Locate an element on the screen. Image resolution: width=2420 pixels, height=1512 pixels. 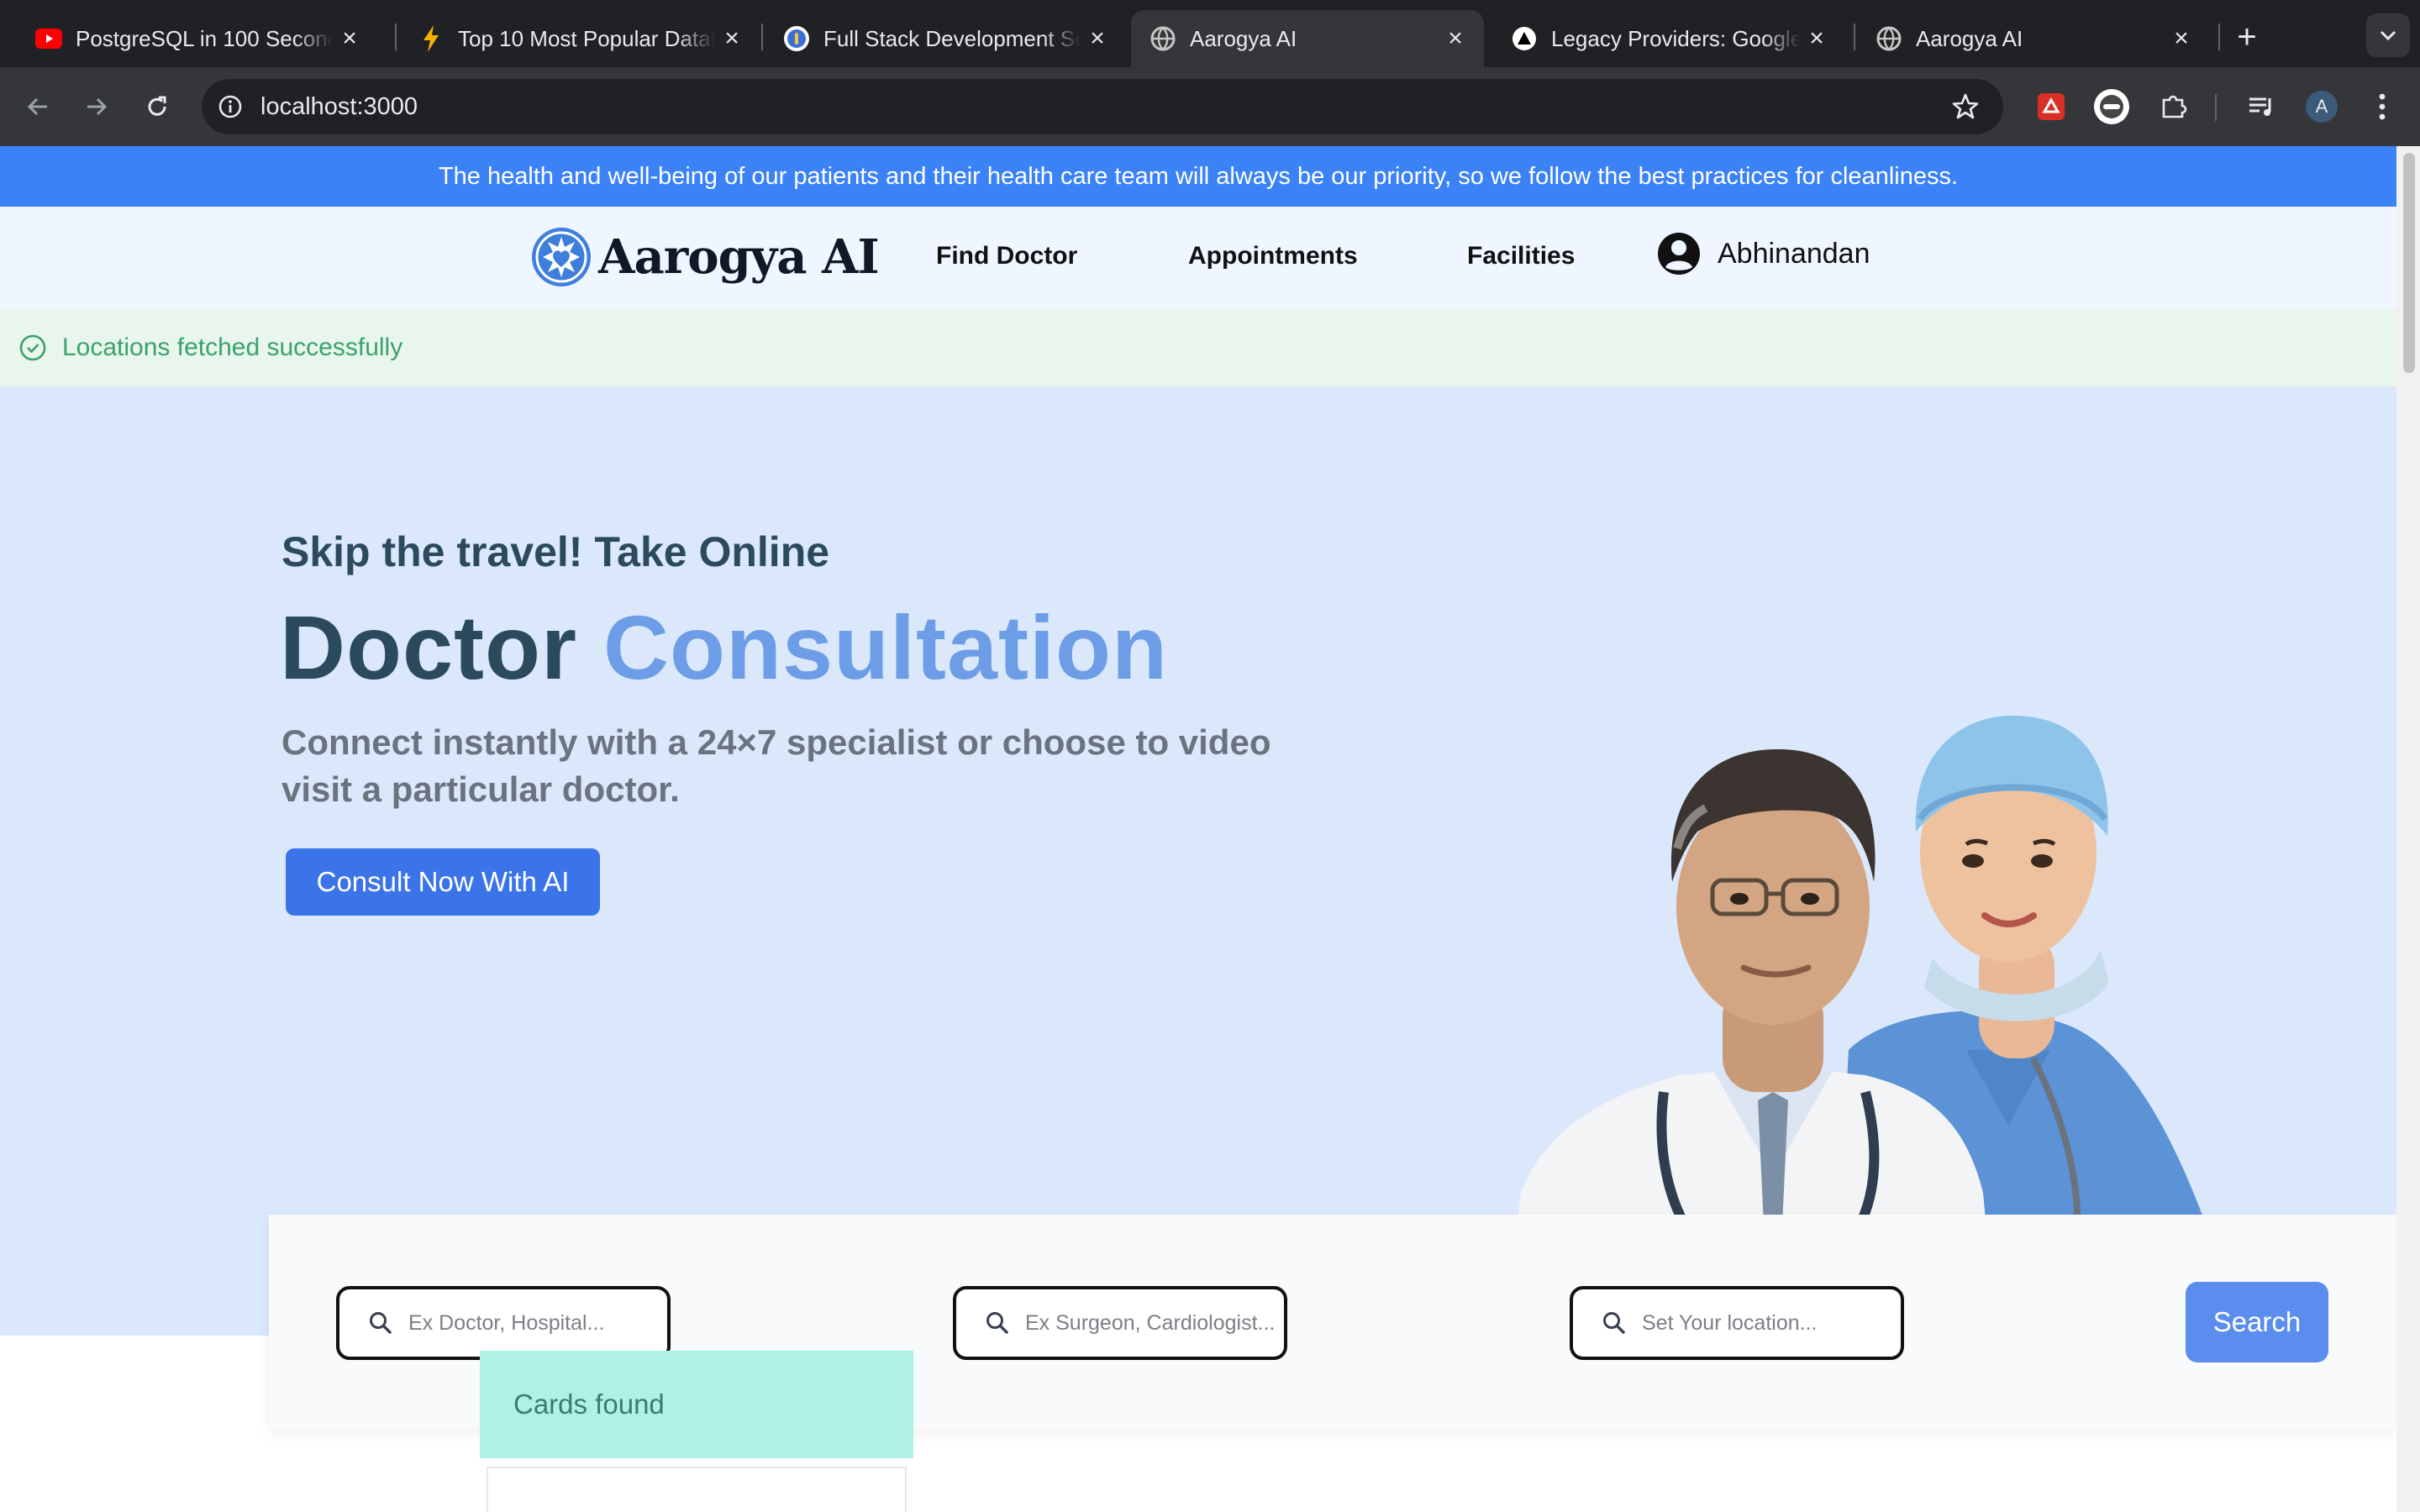
profile-avatar: A is located at coordinates (2322, 107).